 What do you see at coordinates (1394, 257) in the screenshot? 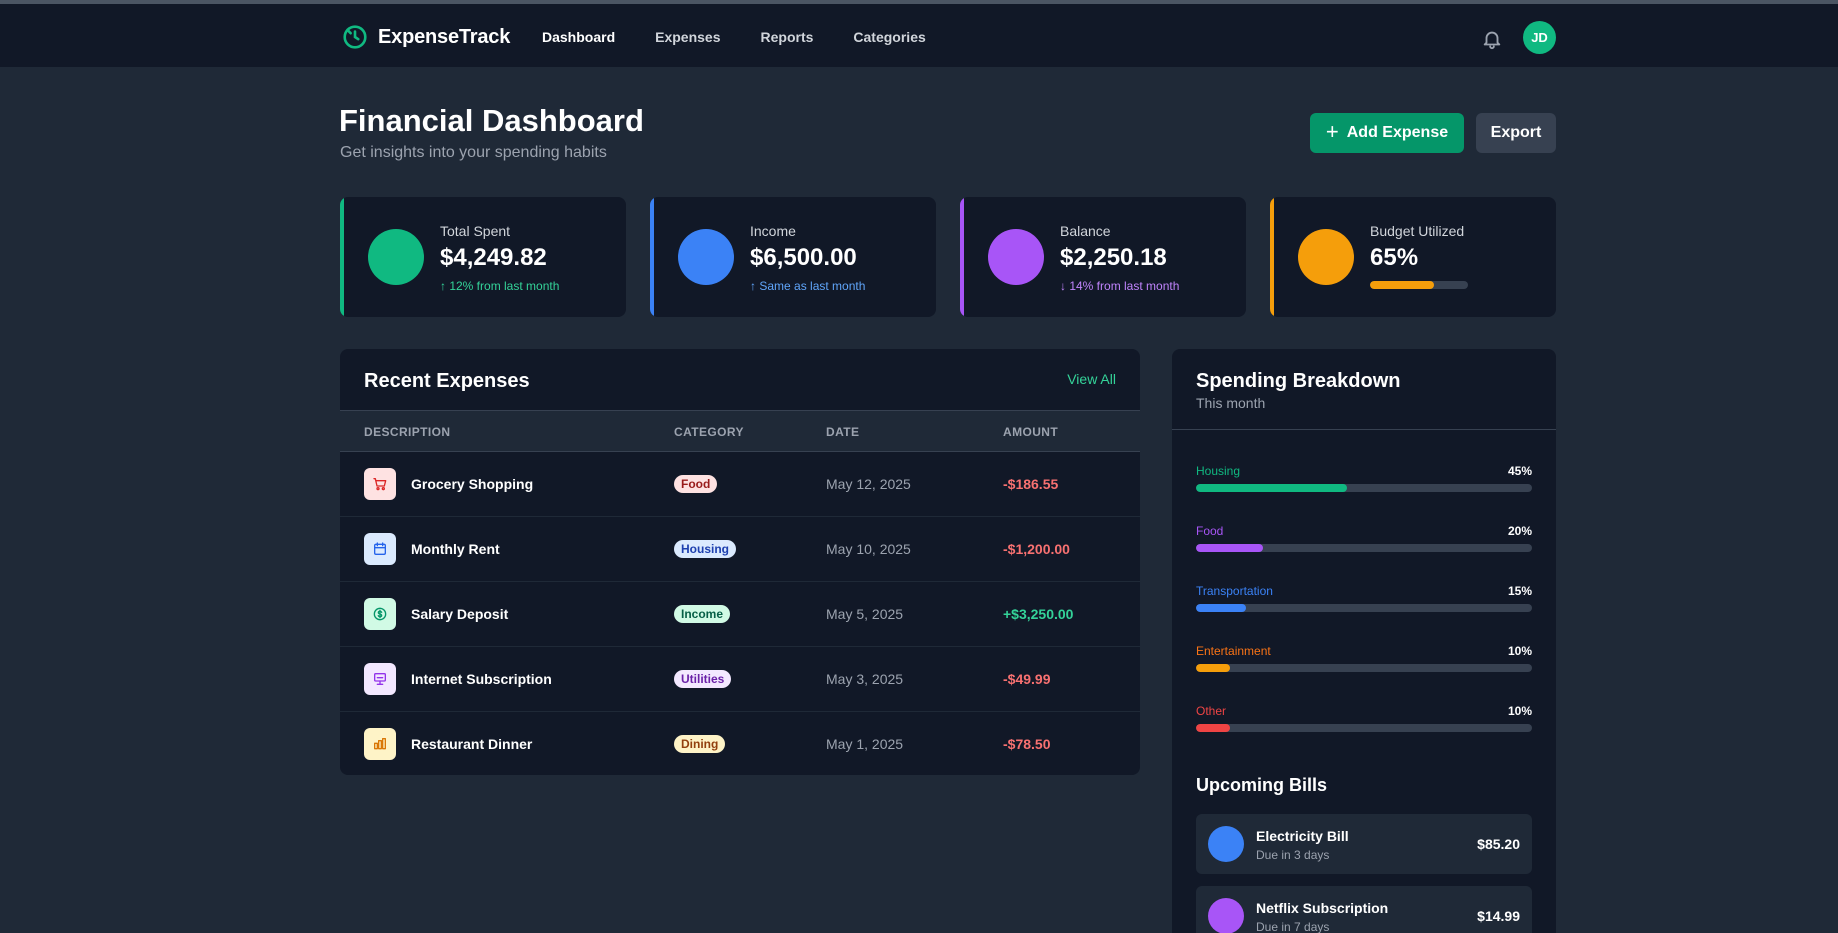
I see `stat-value: 65%` at bounding box center [1394, 257].